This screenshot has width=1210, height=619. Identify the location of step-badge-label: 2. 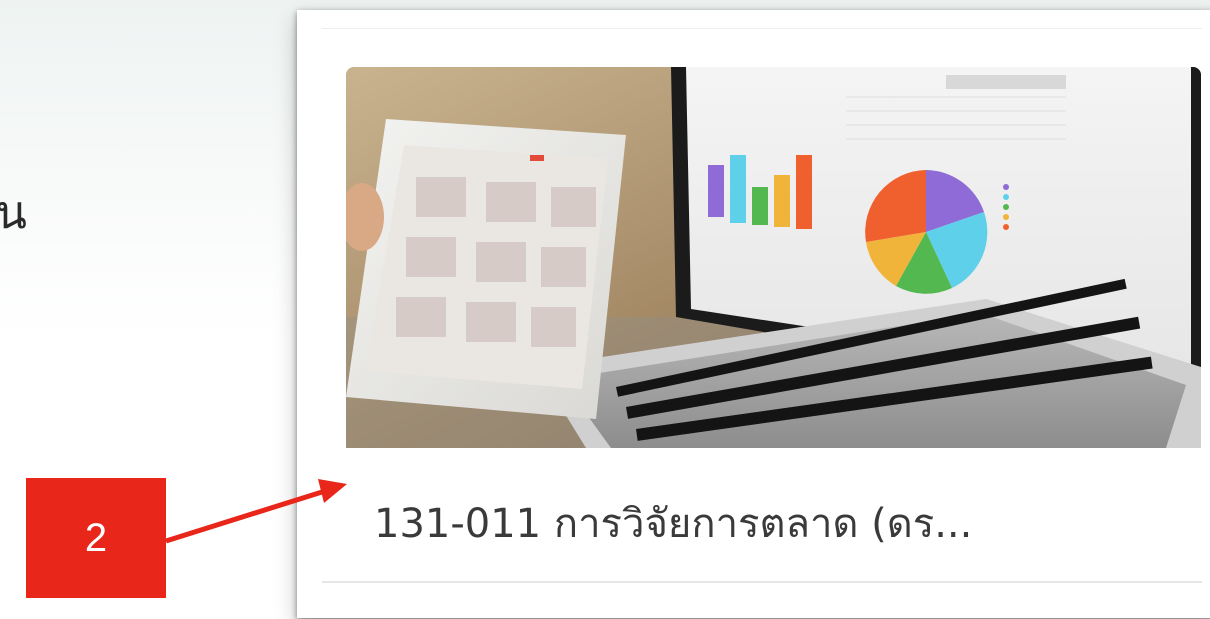
(96, 537).